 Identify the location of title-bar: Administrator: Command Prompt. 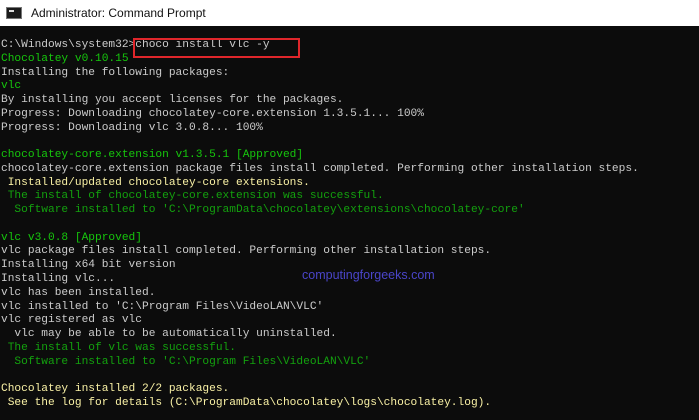
(349, 13).